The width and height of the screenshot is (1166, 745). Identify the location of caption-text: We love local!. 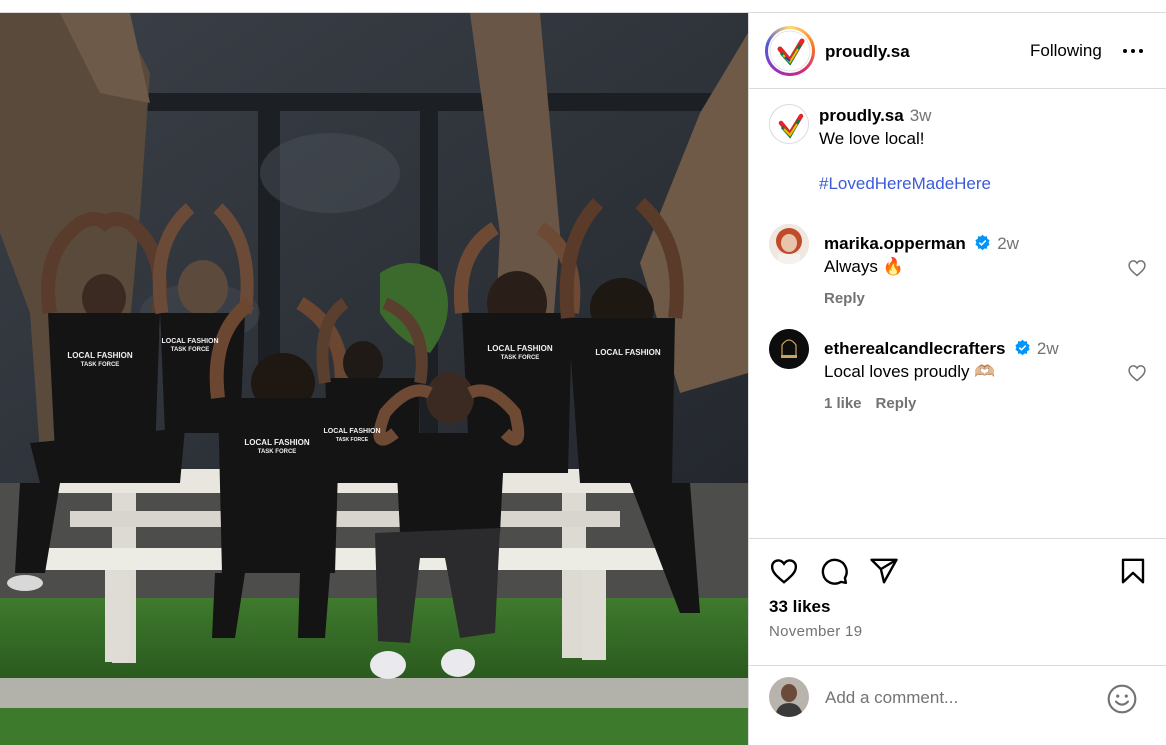
(872, 138).